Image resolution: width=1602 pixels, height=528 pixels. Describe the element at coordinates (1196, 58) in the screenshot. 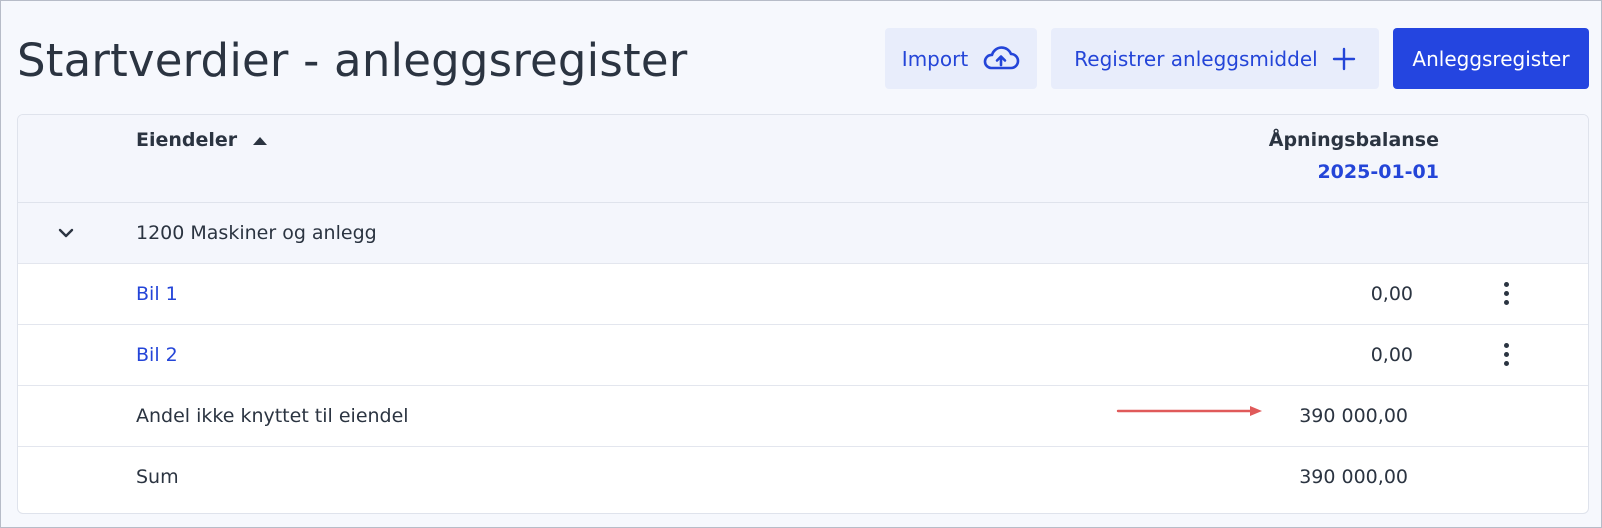

I see `register-asset-button-label: Registrer anleggsmiddel` at that location.